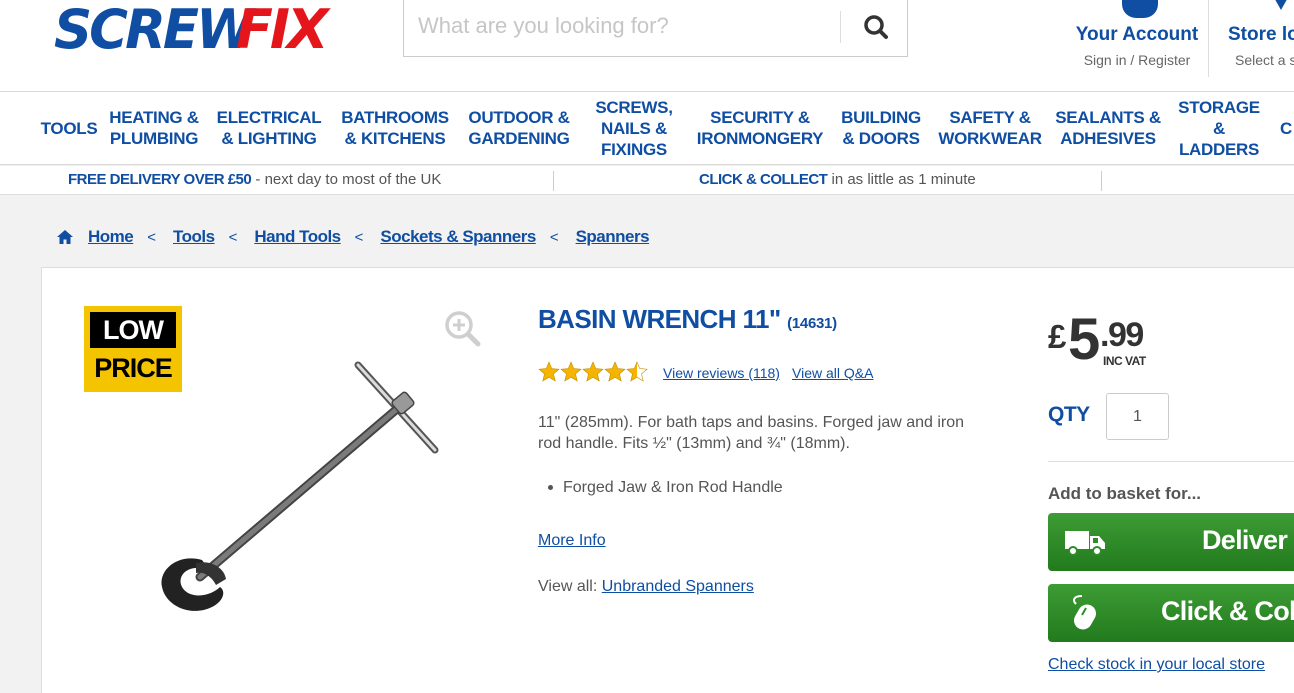 The width and height of the screenshot is (1294, 693). Describe the element at coordinates (1137, 34) in the screenshot. I see `account-title: Your Account` at that location.